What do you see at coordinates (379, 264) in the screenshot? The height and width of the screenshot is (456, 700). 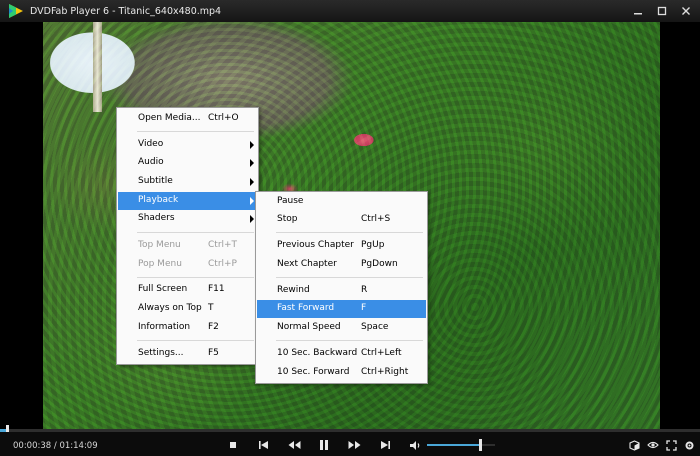 I see `menu-item-shortcut: PgDown` at bounding box center [379, 264].